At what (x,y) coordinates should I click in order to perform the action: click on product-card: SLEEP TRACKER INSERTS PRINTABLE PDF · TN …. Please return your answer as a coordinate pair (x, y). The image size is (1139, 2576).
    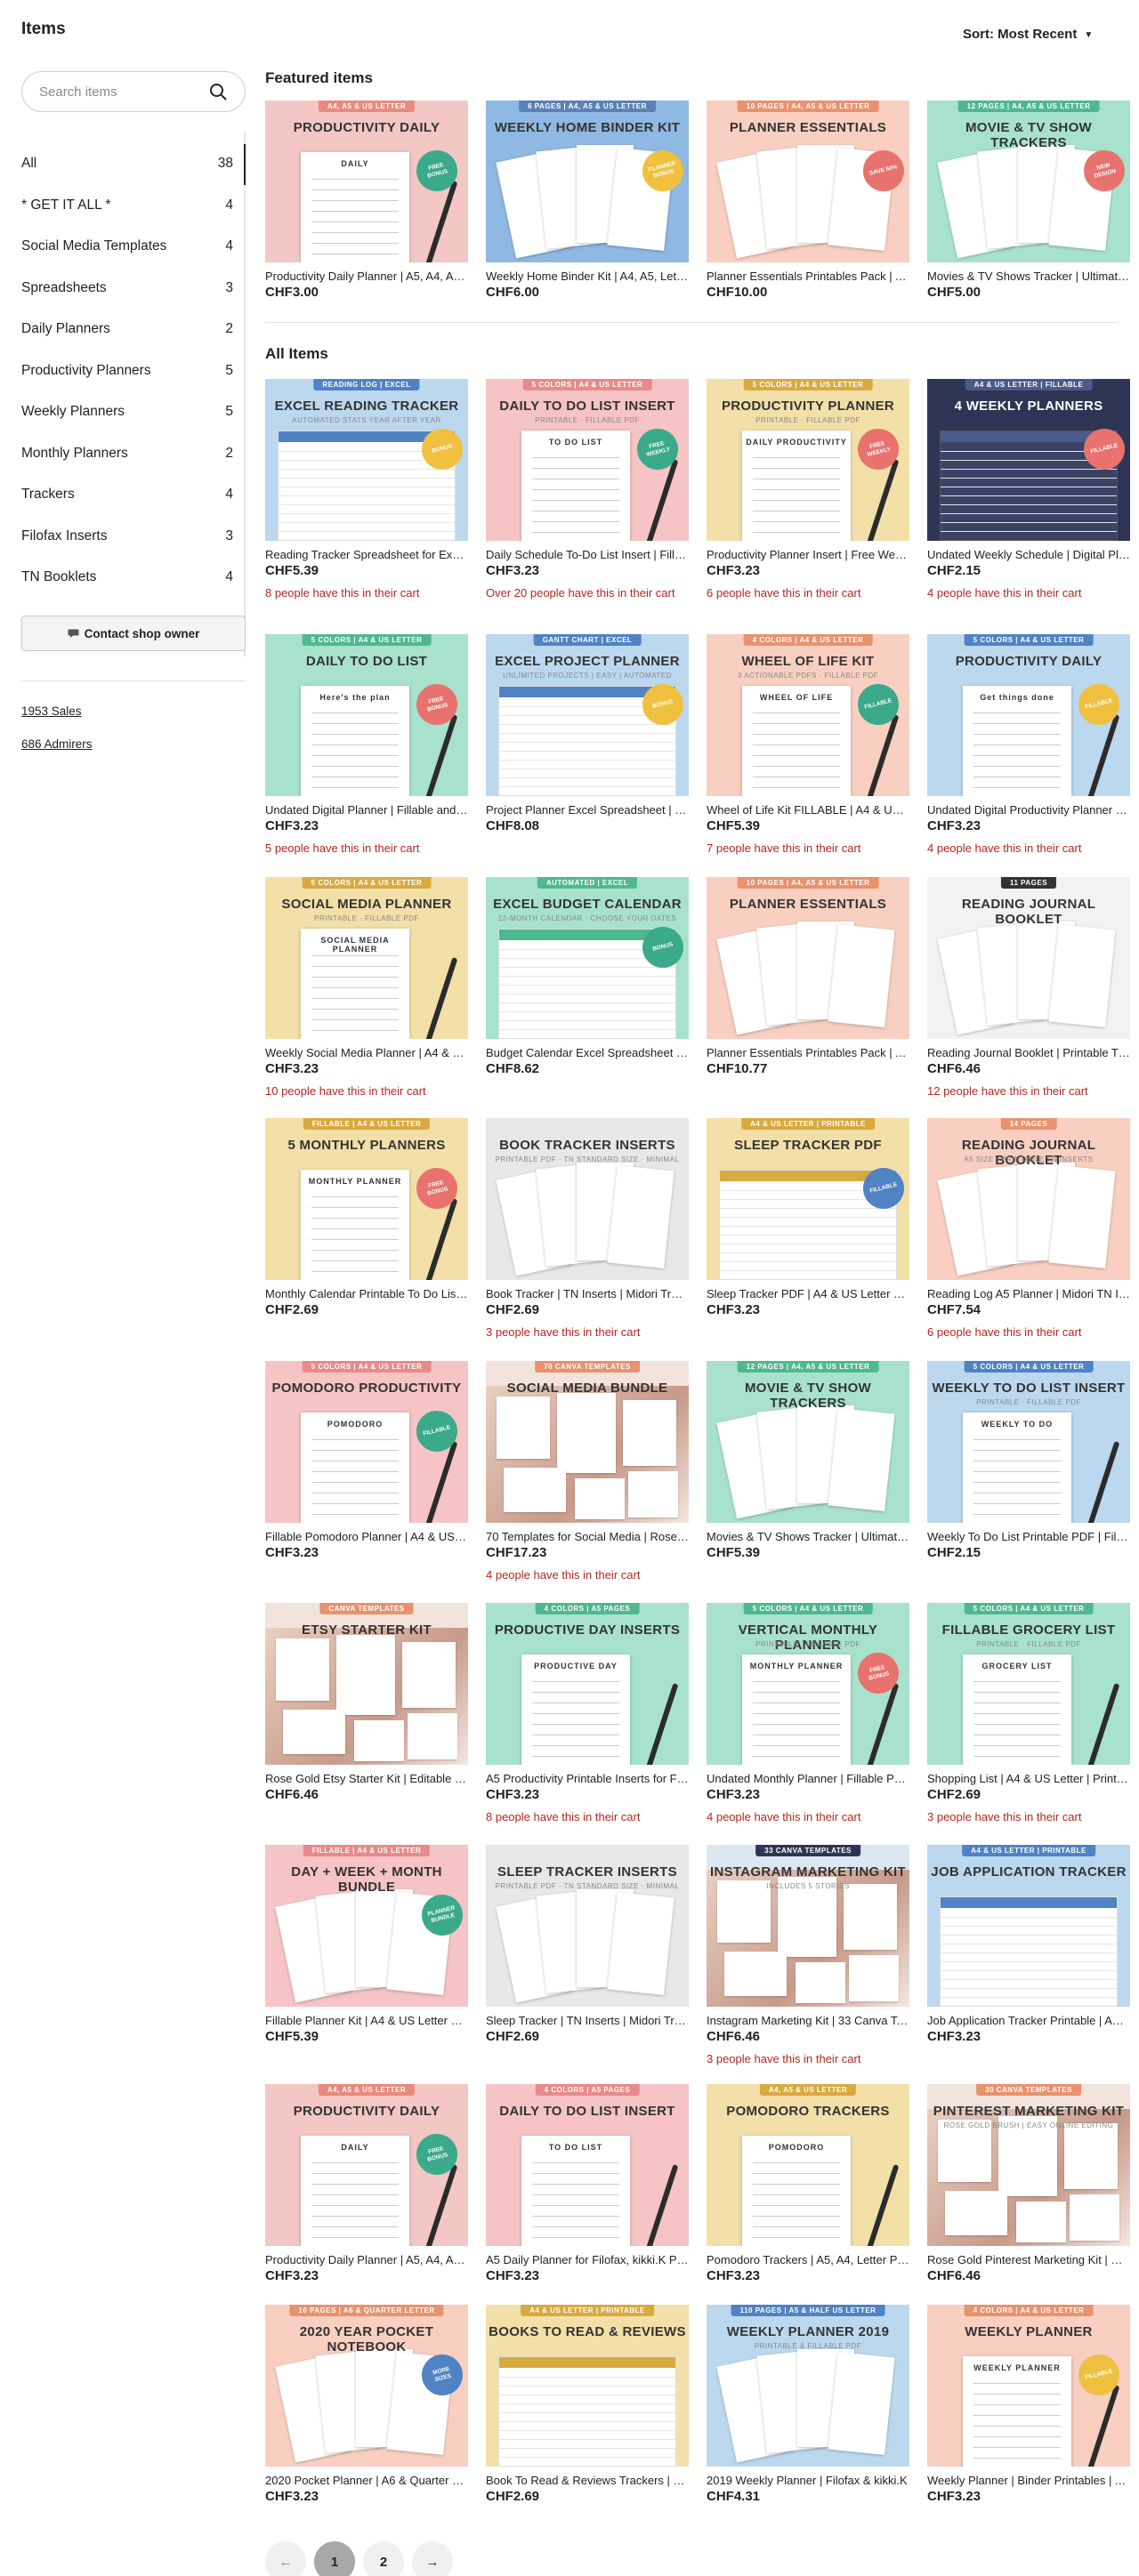
    Looking at the image, I should click on (588, 1945).